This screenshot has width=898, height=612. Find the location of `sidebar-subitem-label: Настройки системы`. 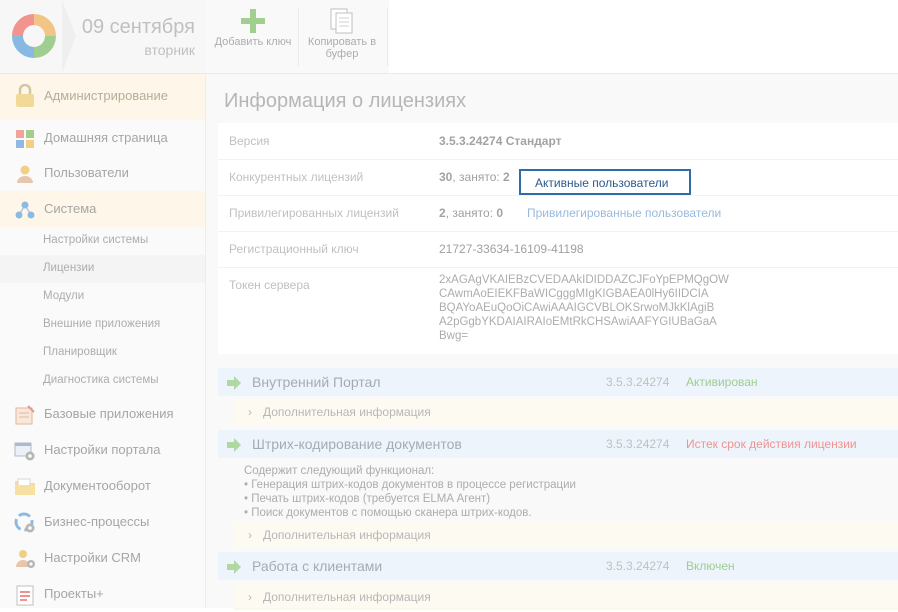

sidebar-subitem-label: Настройки системы is located at coordinates (96, 240).